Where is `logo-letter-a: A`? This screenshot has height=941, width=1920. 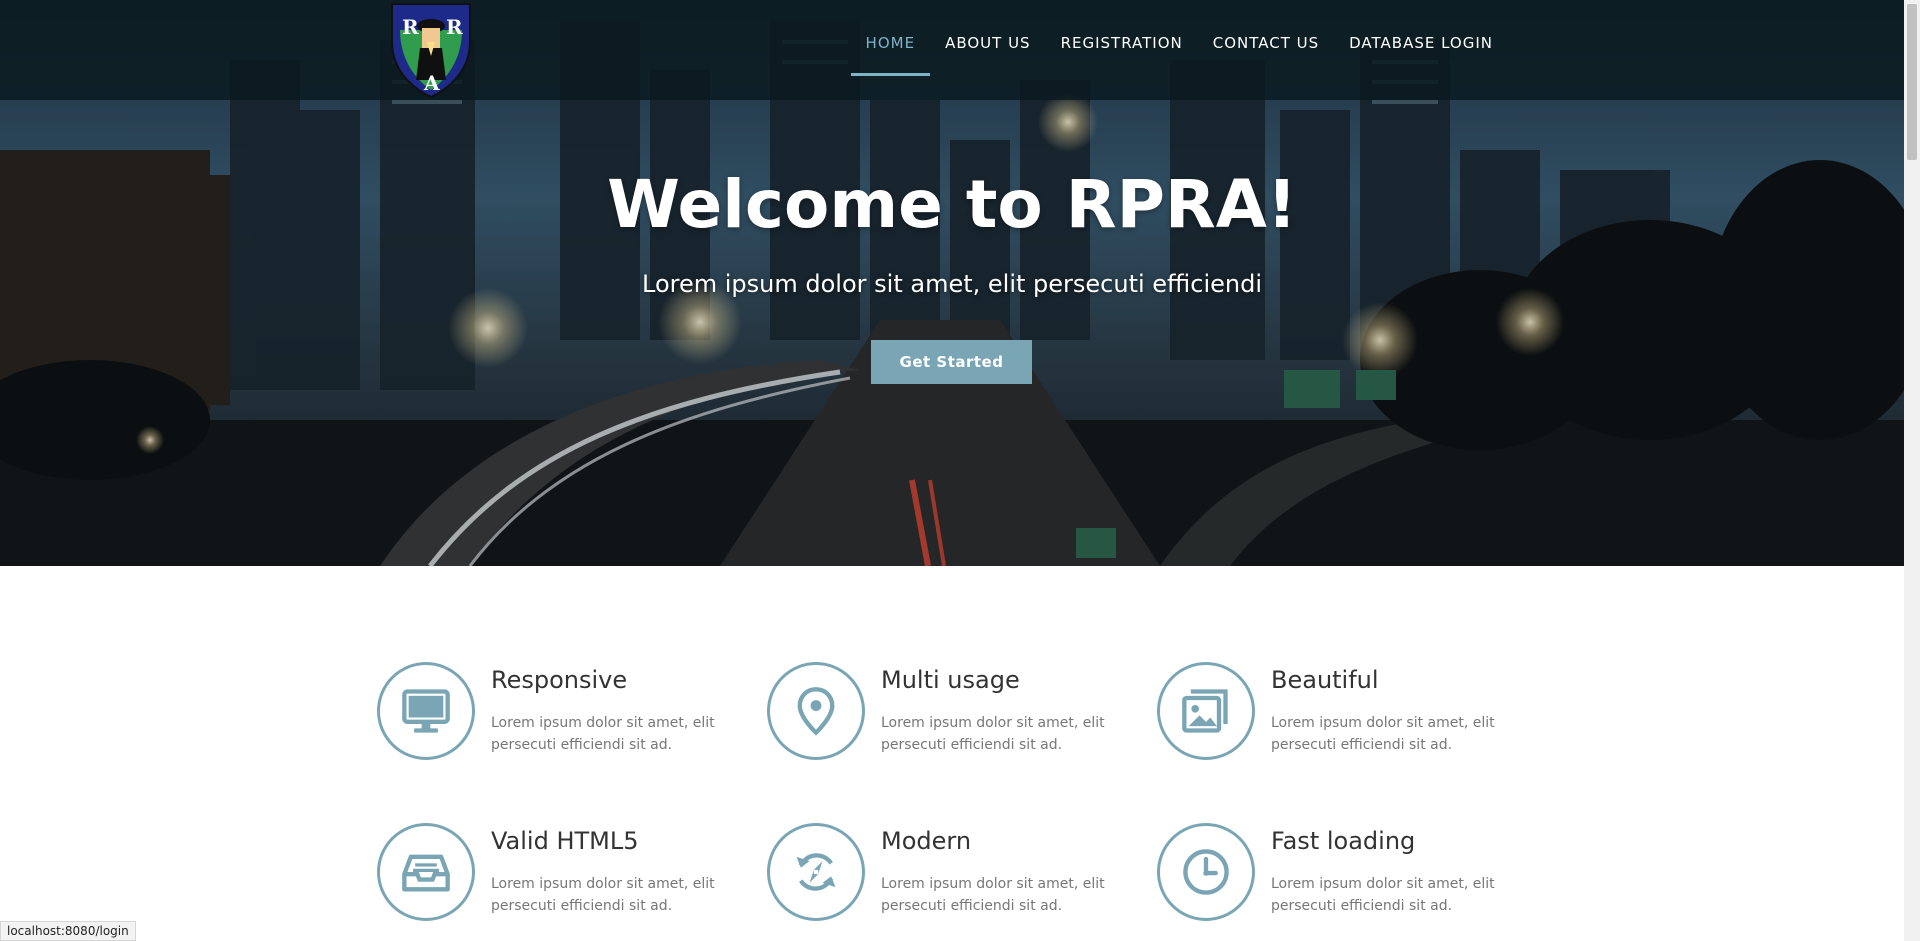 logo-letter-a: A is located at coordinates (431, 83).